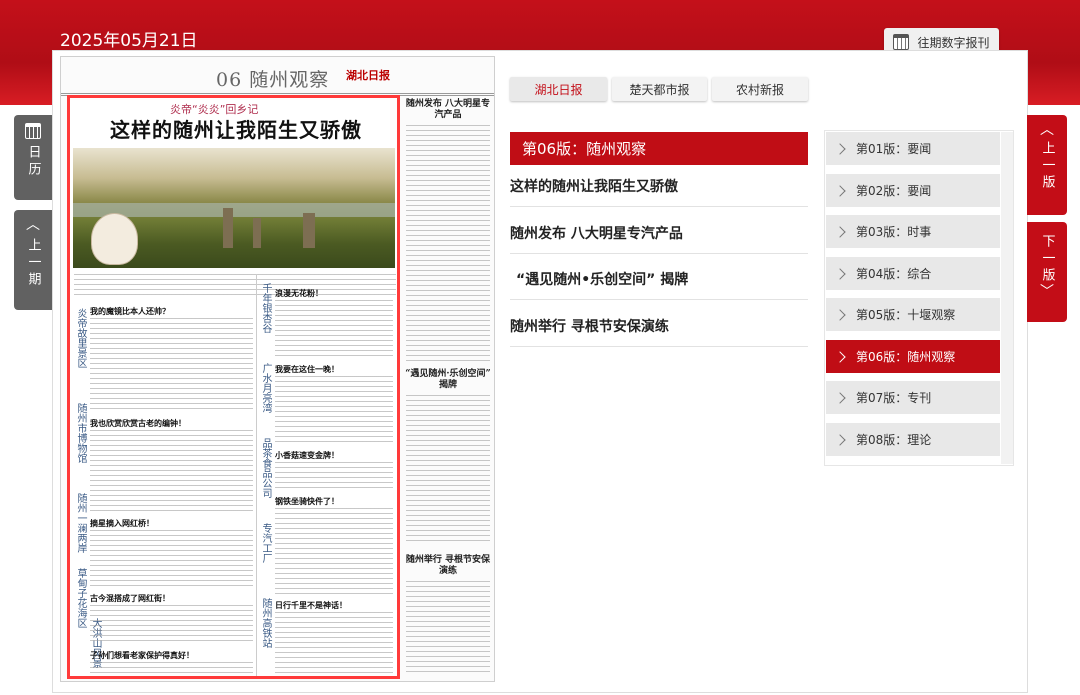 This screenshot has height=695, width=1080. Describe the element at coordinates (894, 274) in the screenshot. I see `page-item-label: 第04版：综合` at that location.